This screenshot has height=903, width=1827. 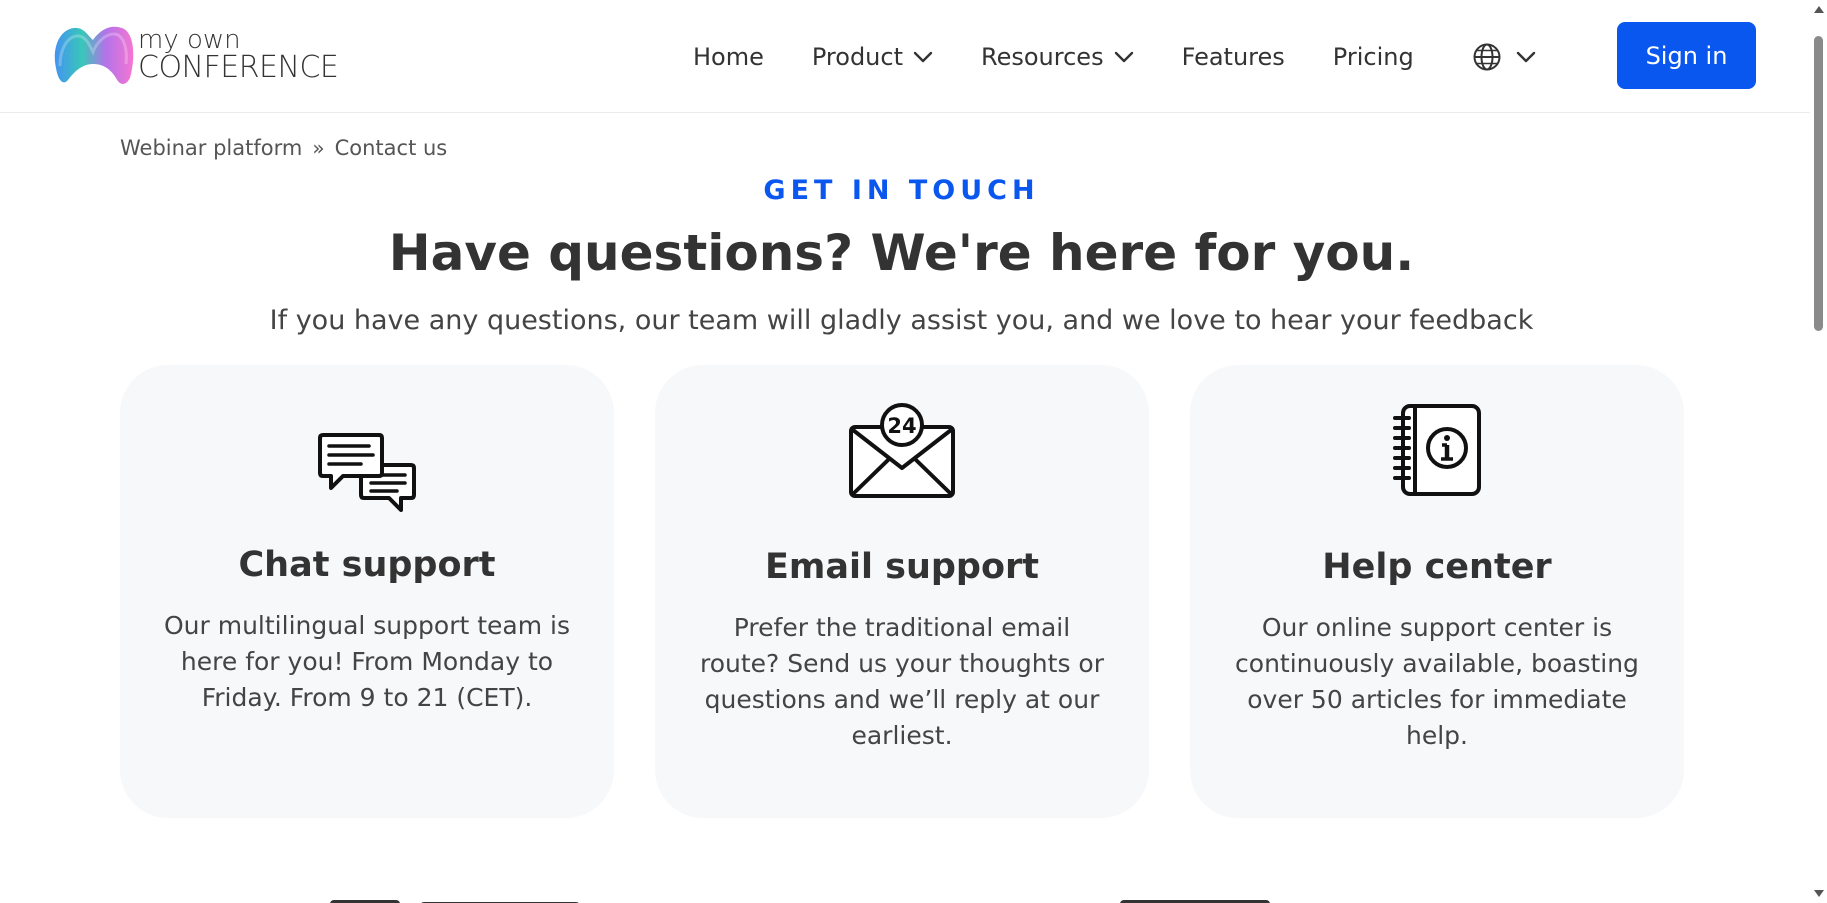 I want to click on breadcrumb: Webinar platform » Contact us, so click(x=283, y=148).